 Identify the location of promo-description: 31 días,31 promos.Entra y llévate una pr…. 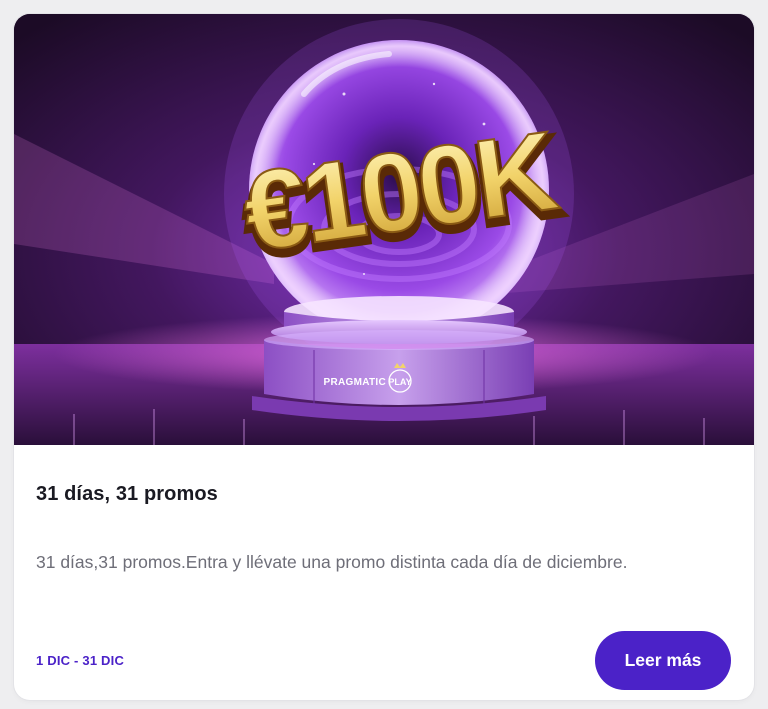
(332, 562).